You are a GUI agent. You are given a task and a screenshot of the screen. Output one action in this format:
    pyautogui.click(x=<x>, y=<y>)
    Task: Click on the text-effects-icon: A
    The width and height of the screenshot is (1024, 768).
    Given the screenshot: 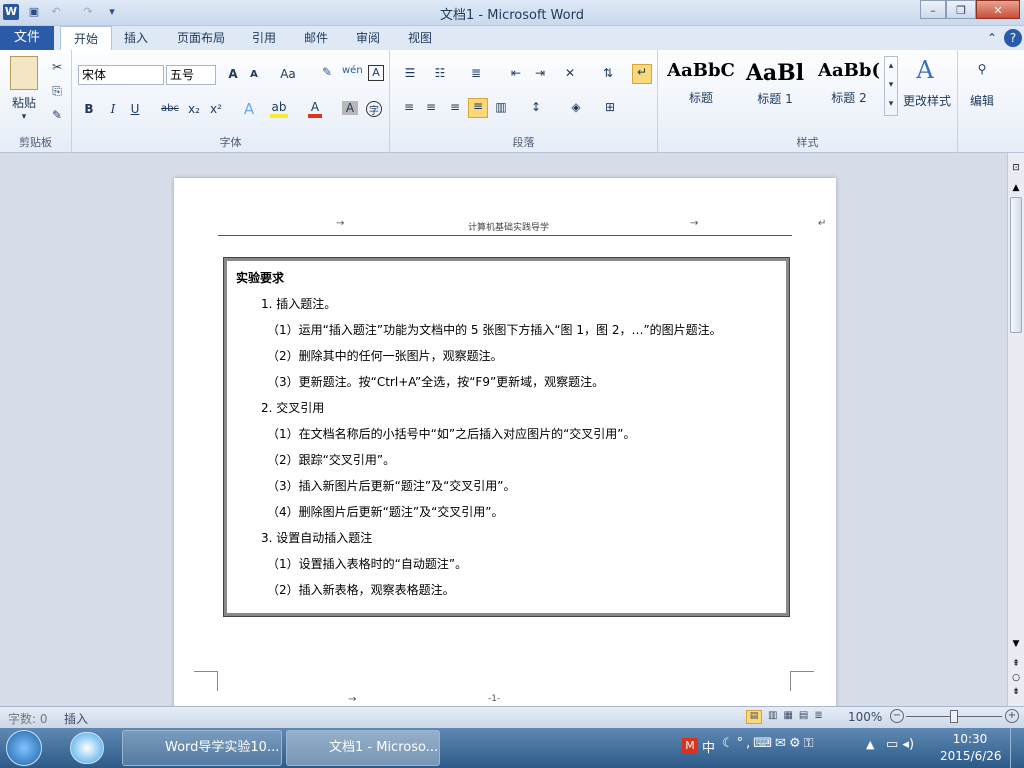 What is the action you would take?
    pyautogui.click(x=249, y=109)
    